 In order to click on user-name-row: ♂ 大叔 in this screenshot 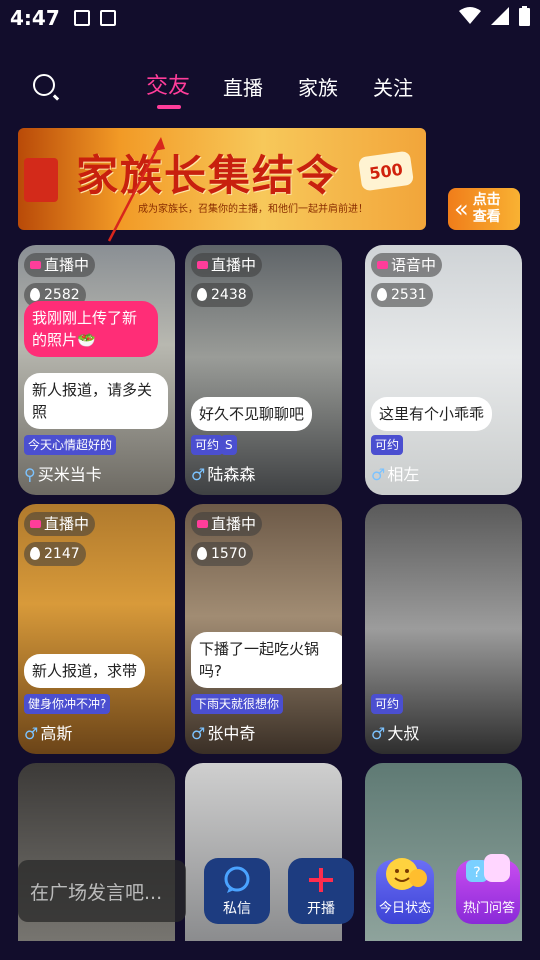, I will do `click(395, 732)`.